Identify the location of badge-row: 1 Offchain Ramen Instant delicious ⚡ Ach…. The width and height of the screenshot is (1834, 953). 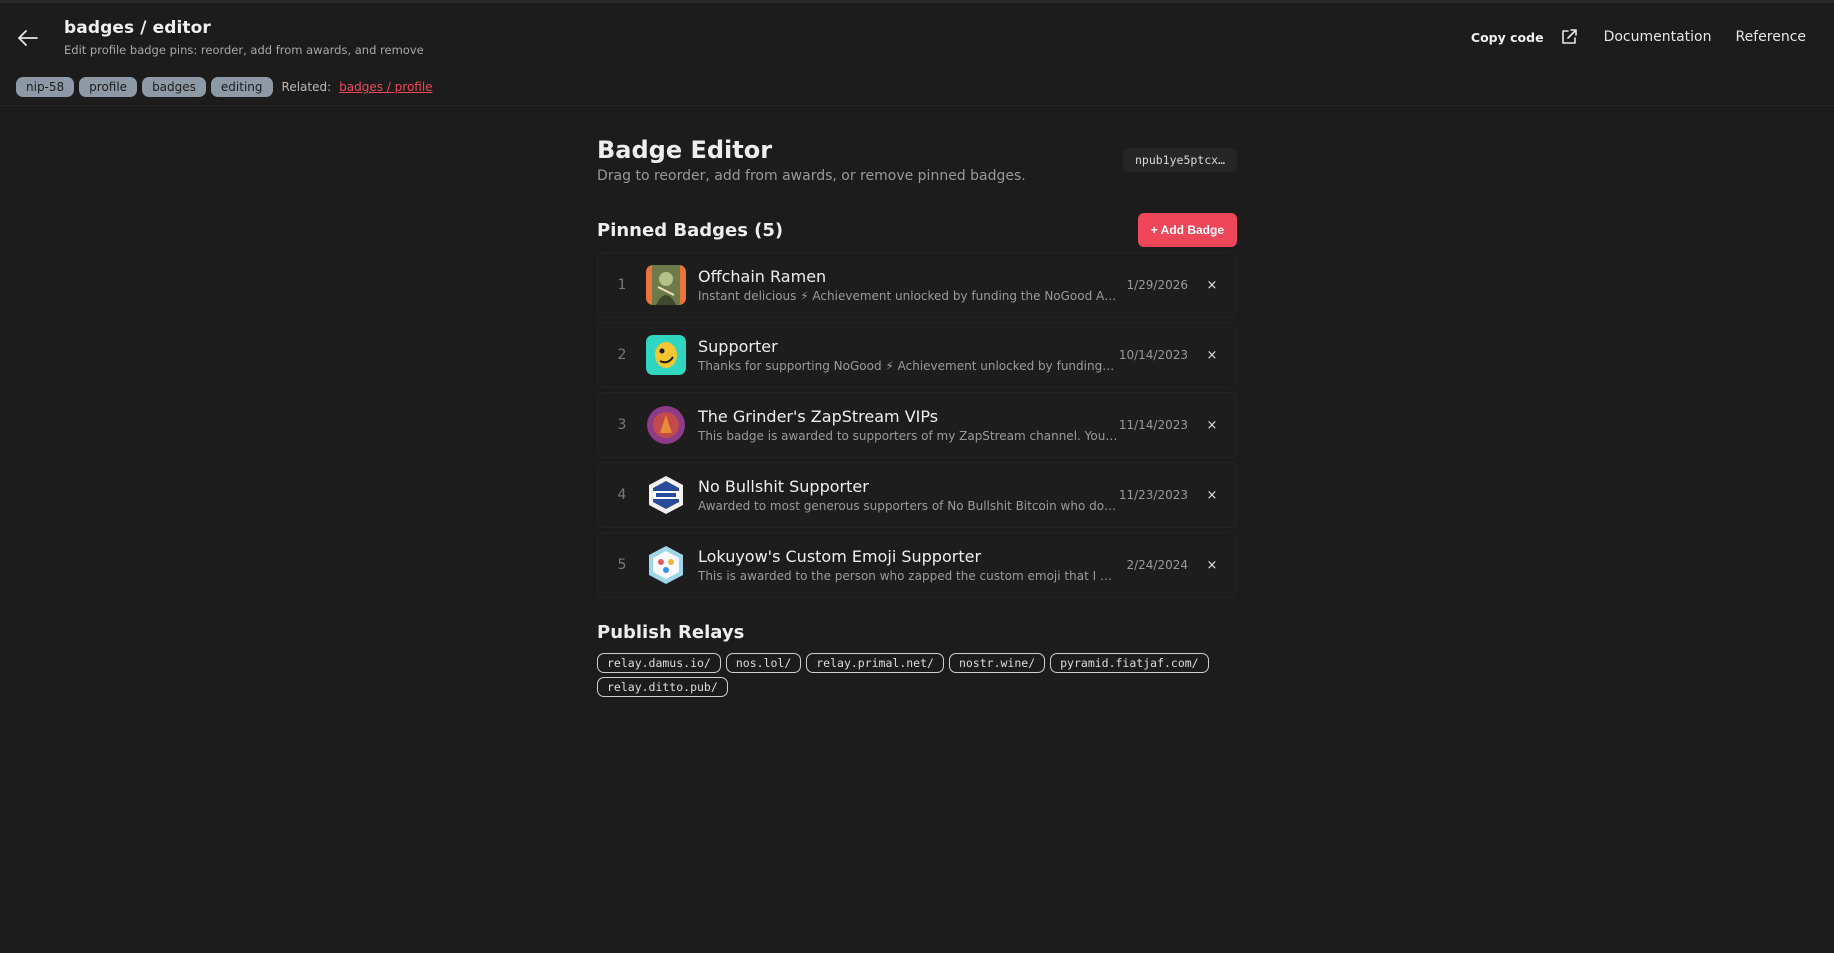
(917, 285).